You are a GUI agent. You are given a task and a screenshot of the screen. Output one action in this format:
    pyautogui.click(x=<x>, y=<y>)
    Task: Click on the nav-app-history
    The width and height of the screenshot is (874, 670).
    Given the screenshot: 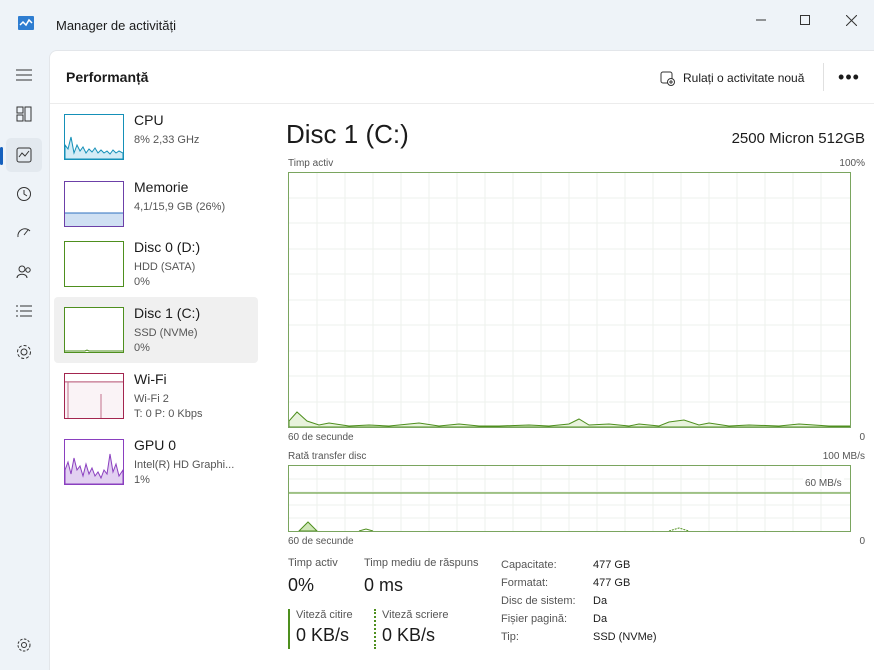 What is the action you would take?
    pyautogui.click(x=24, y=194)
    